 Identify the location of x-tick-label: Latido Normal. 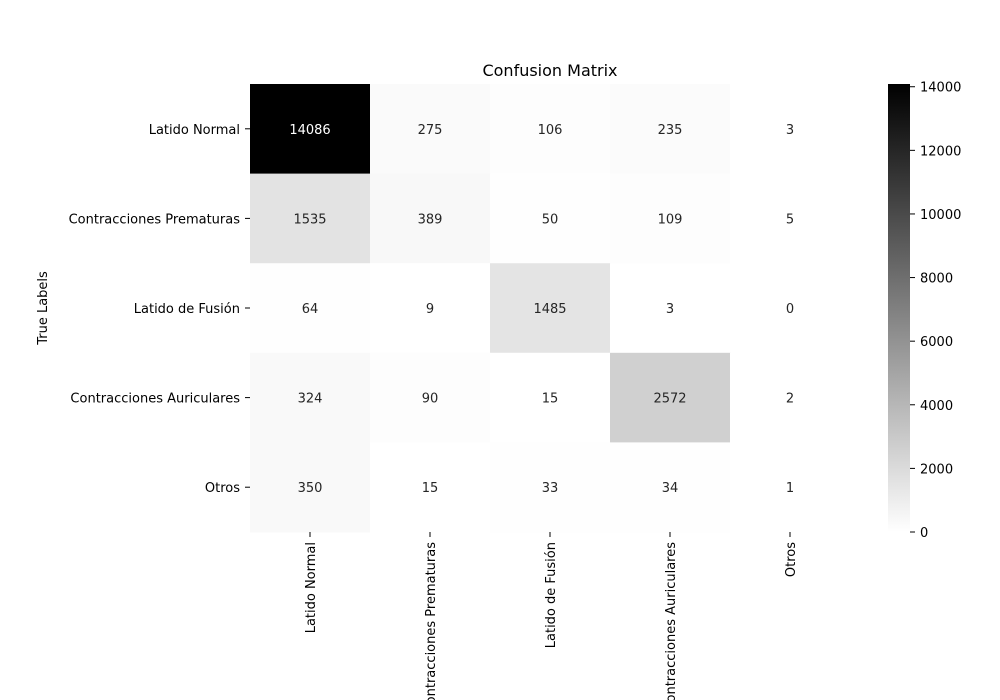
(311, 587).